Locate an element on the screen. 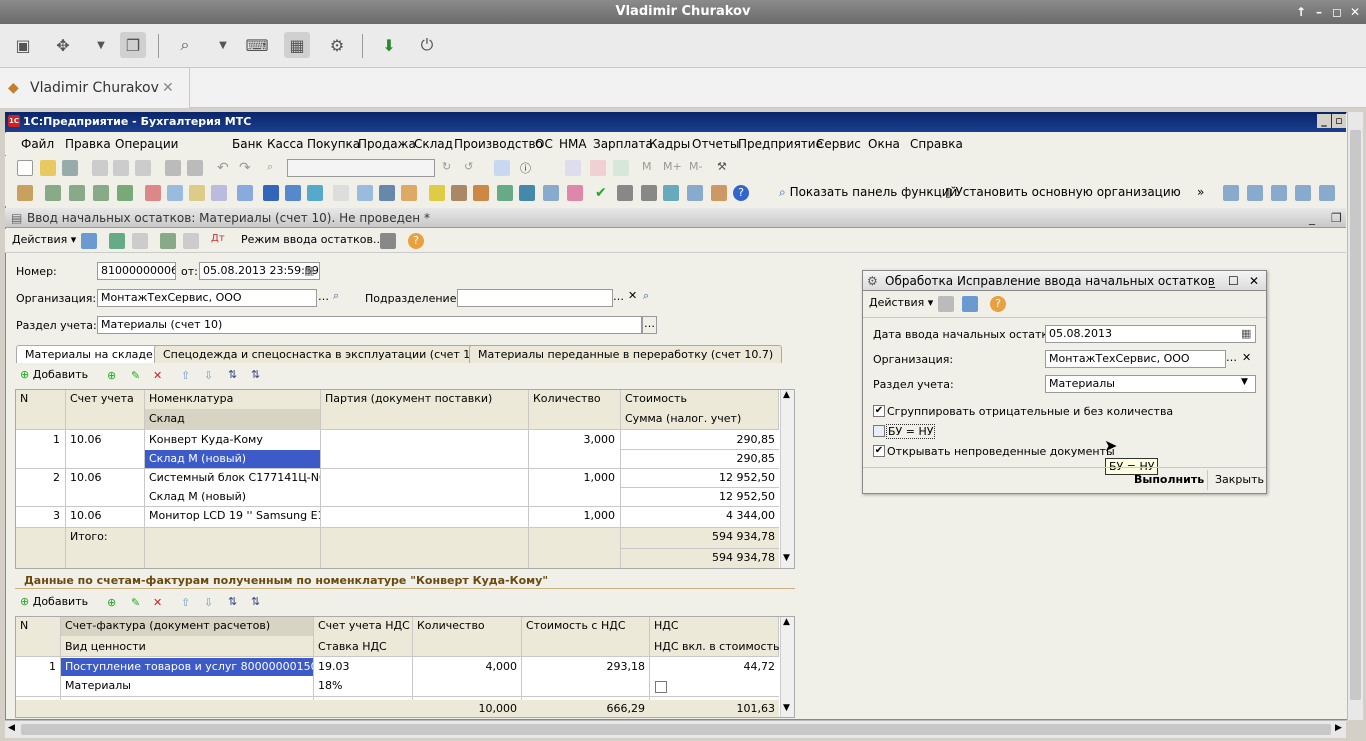 This screenshot has height=741, width=1366. dt-kt-icon: Дт is located at coordinates (219, 241).